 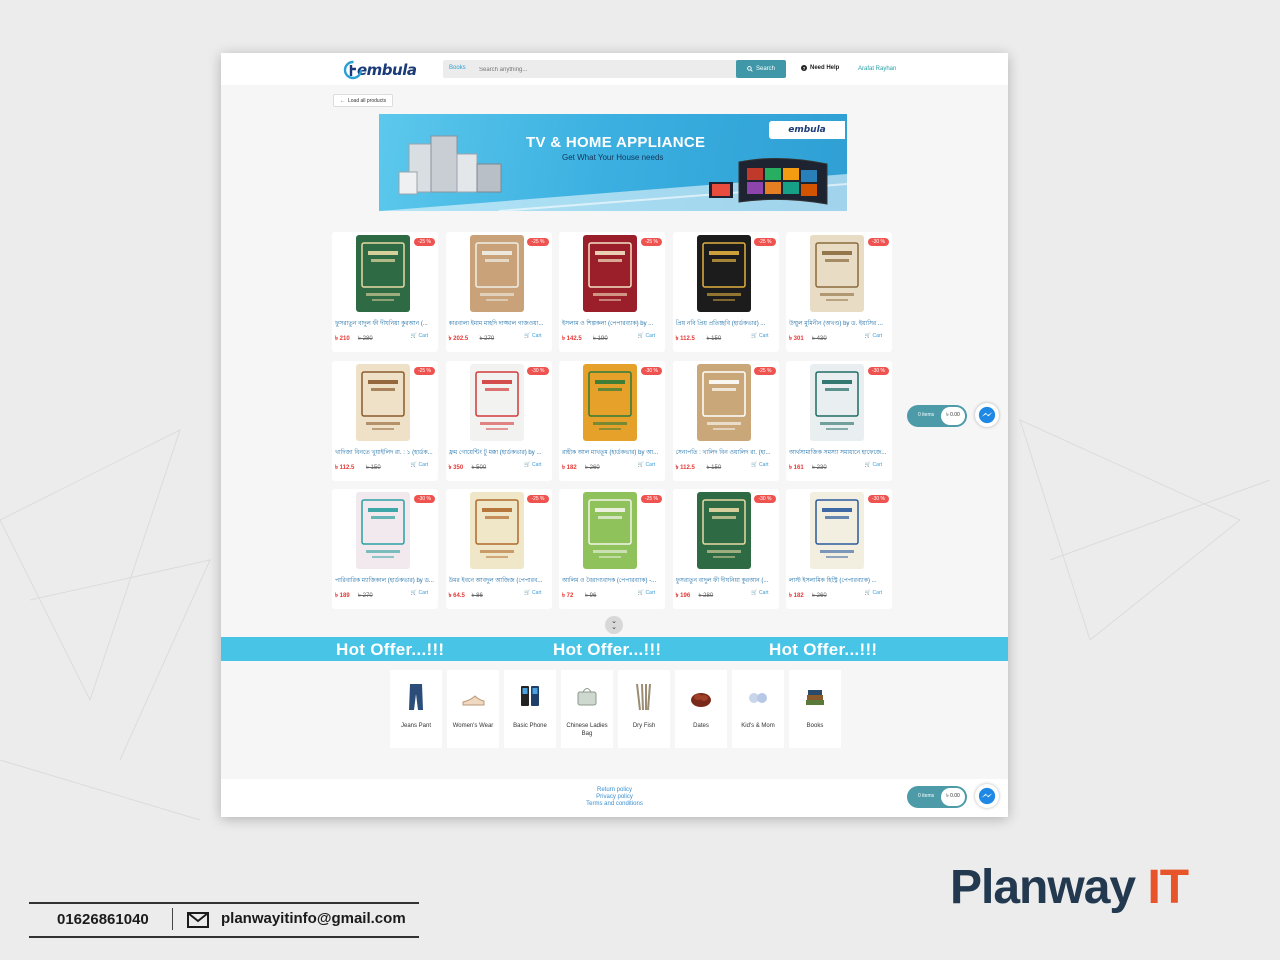 I want to click on mini-cart-total: ৳ 0.00, so click(x=953, y=416).